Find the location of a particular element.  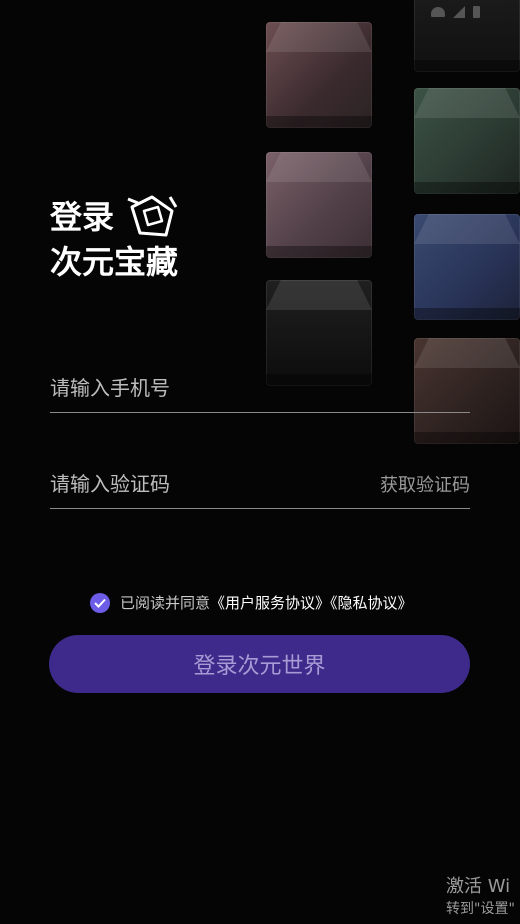

title-line-2: 次元宝藏 is located at coordinates (114, 262).